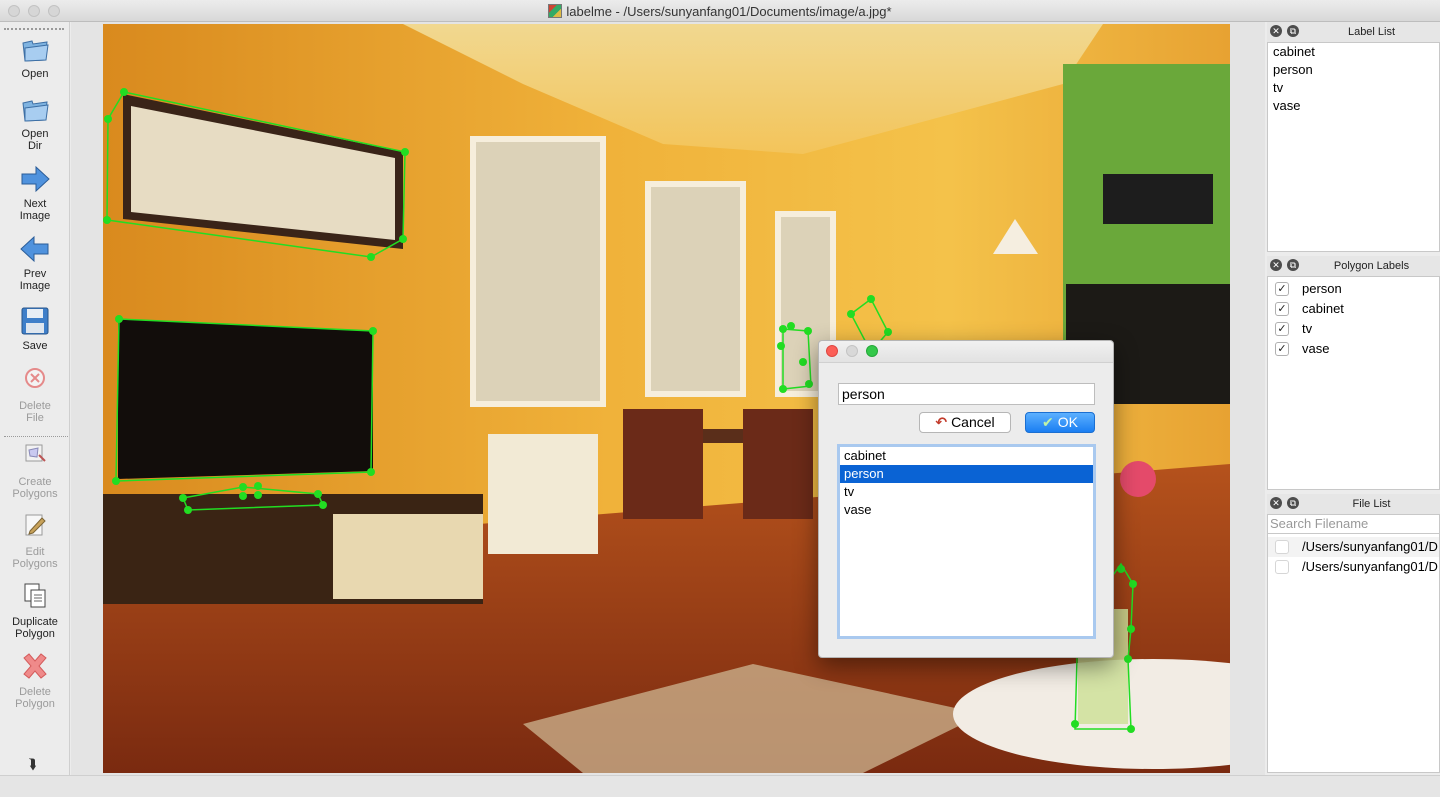 The height and width of the screenshot is (797, 1440). Describe the element at coordinates (35, 471) in the screenshot. I see `create-polygons-button: Create Polygons` at that location.